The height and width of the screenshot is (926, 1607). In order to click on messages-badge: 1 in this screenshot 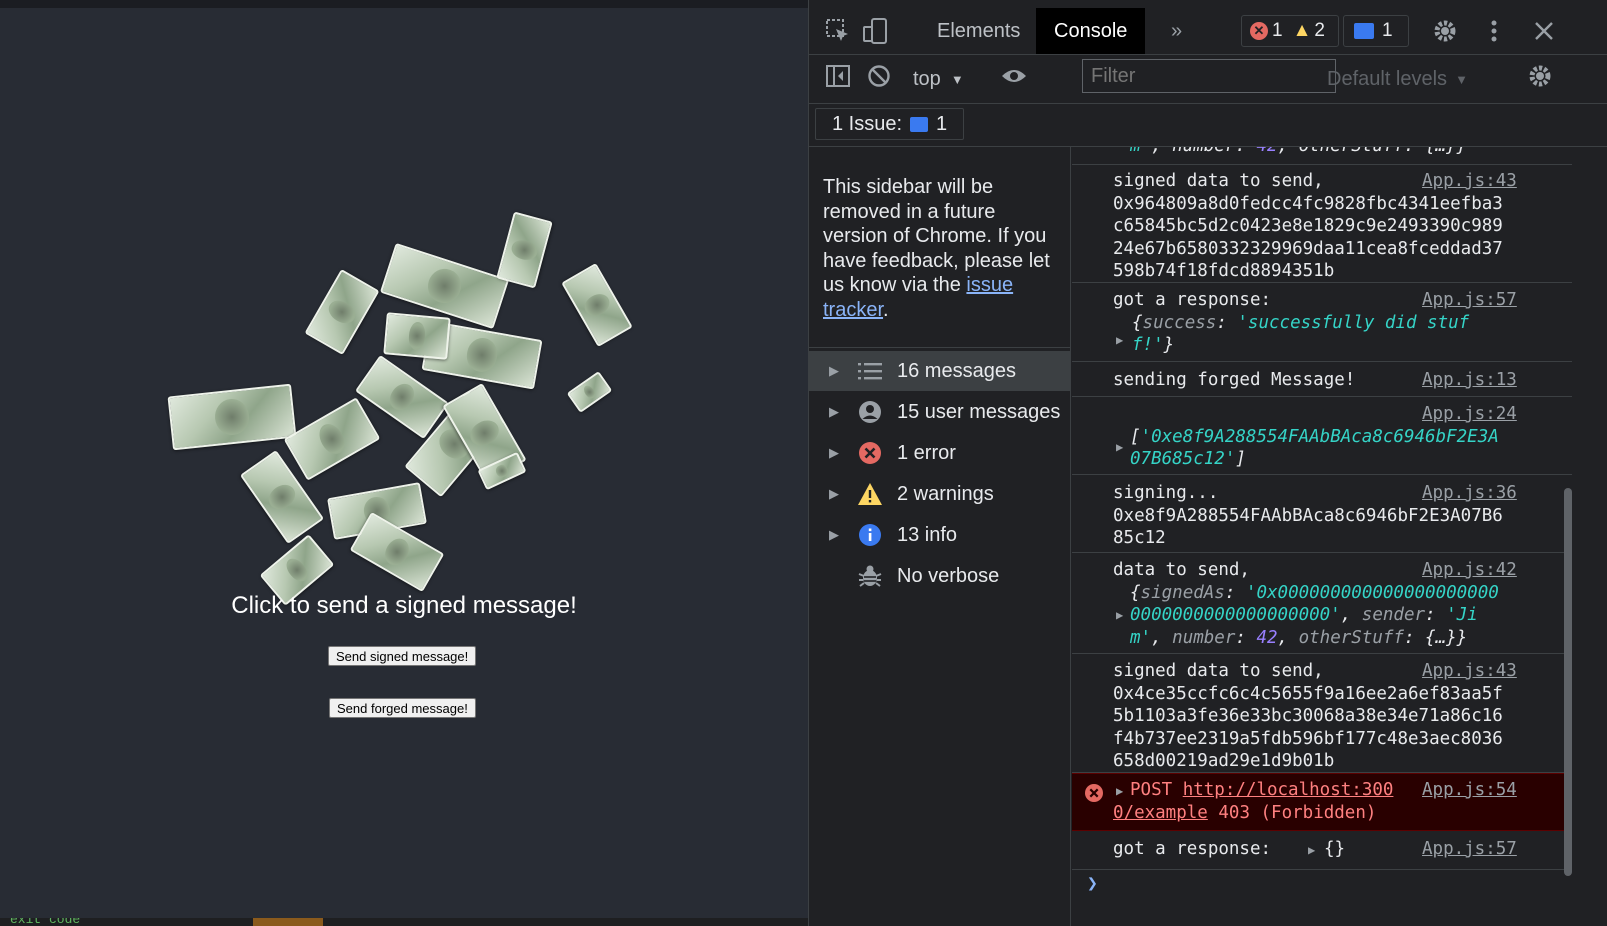, I will do `click(1376, 31)`.